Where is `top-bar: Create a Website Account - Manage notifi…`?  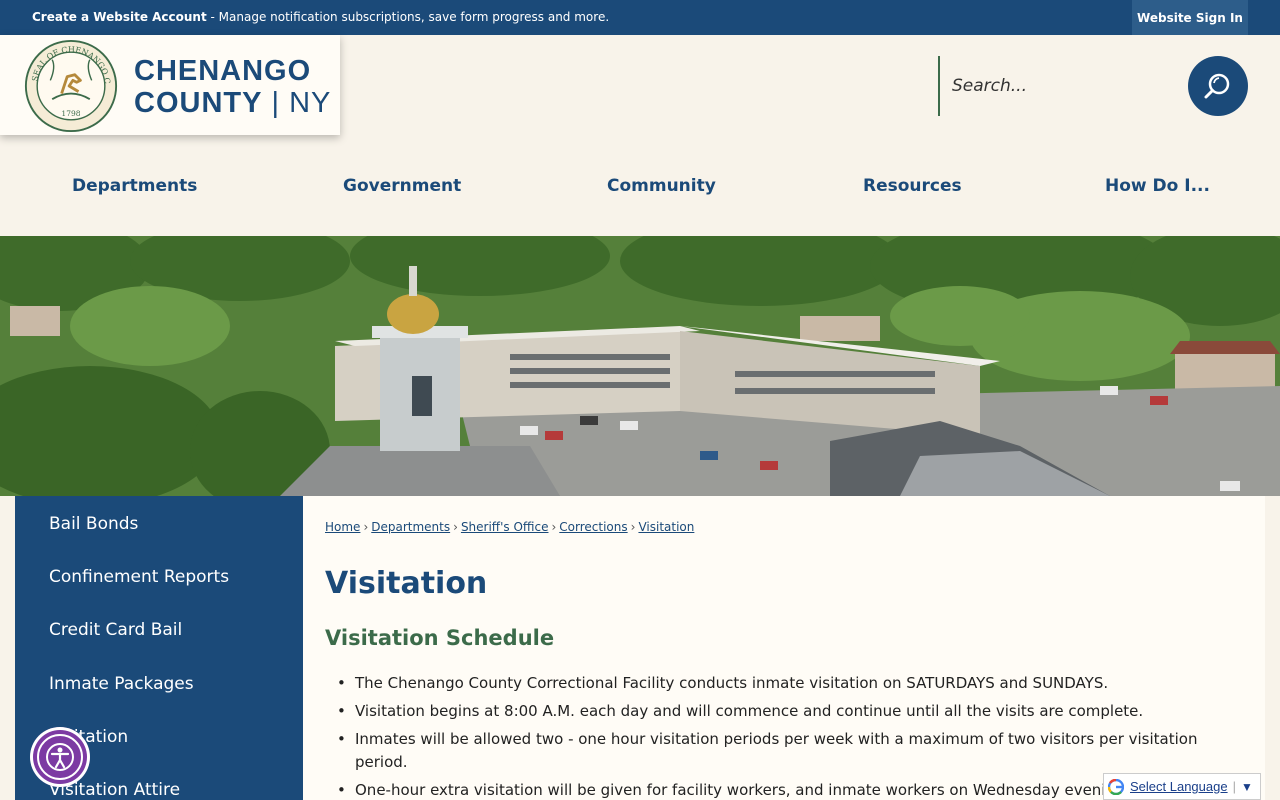 top-bar: Create a Website Account - Manage notifi… is located at coordinates (640, 17).